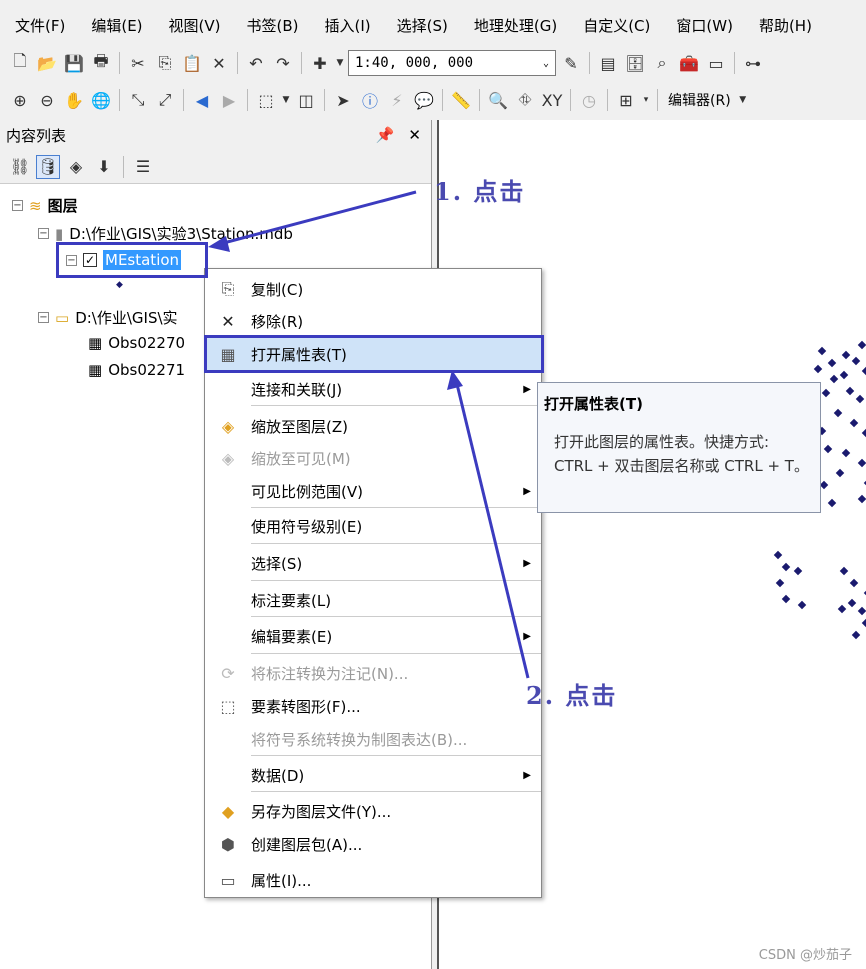 The image size is (866, 969). What do you see at coordinates (373, 526) in the screenshot?
I see `context-menu-item: 使用符号级别(E)` at bounding box center [373, 526].